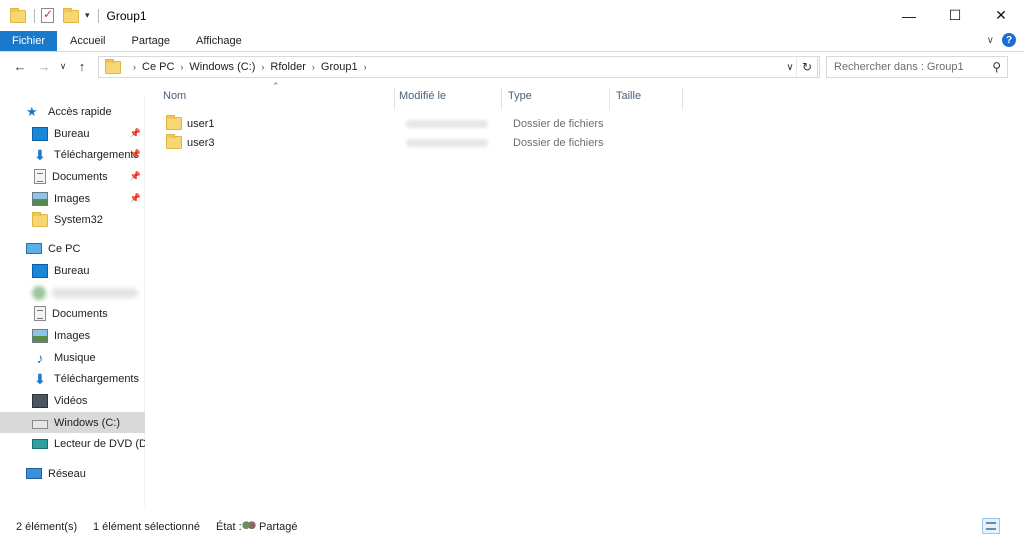  What do you see at coordinates (87, 15) in the screenshot?
I see `customize-toolbar-icon: ▾` at bounding box center [87, 15].